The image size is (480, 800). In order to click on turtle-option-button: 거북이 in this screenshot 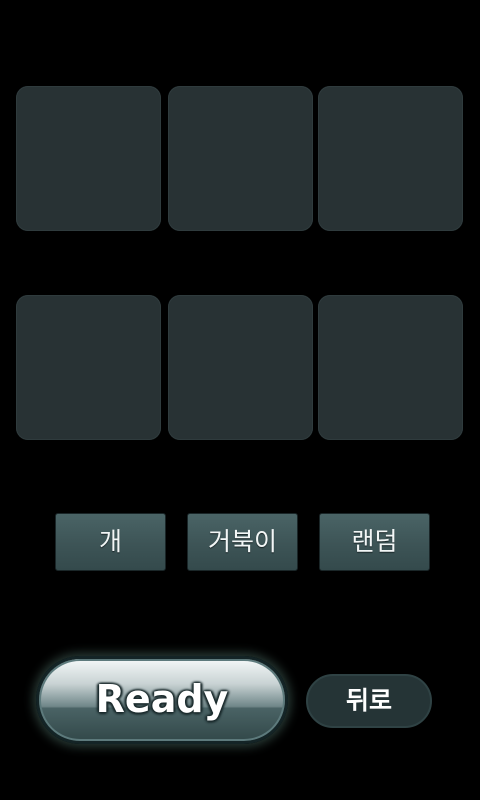, I will do `click(242, 542)`.